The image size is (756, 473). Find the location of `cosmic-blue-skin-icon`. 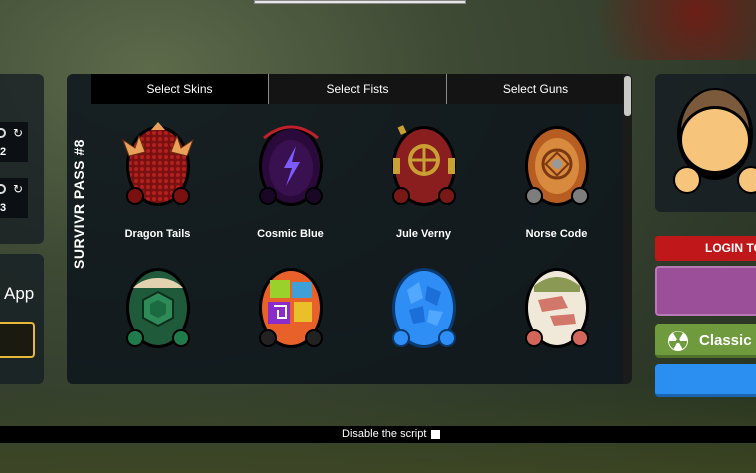

cosmic-blue-skin-icon is located at coordinates (291, 165).